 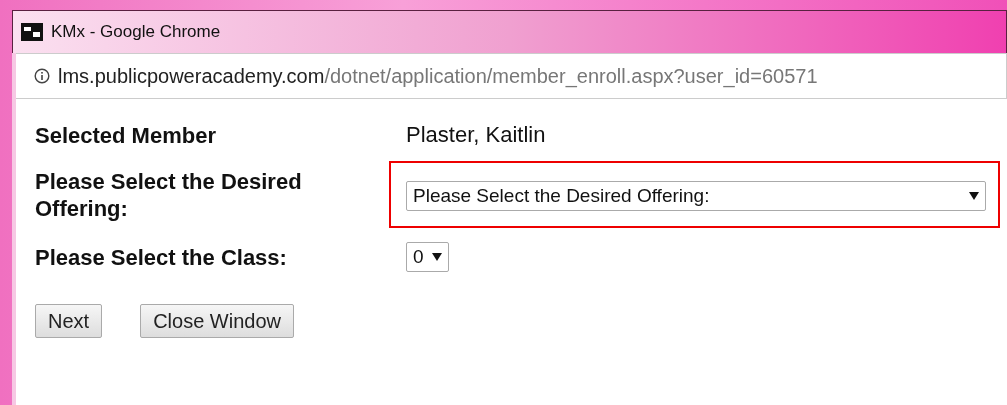 I want to click on next-button: Next, so click(x=69, y=321).